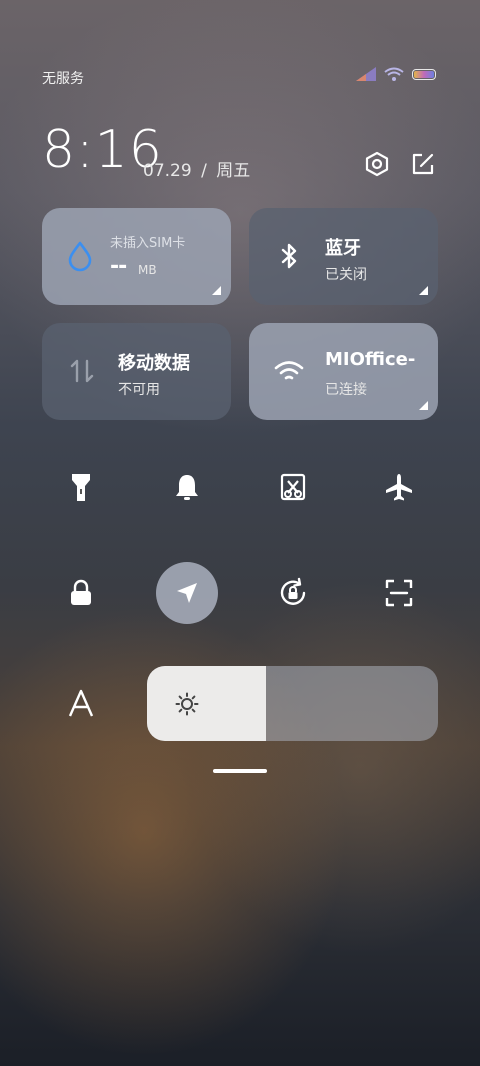 This screenshot has width=480, height=1066. I want to click on mobile-data-tile: 移动数据 不可用, so click(136, 371).